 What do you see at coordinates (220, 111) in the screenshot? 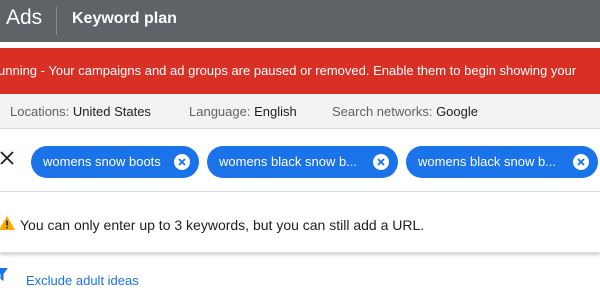
I see `filter-language-label: Language:` at bounding box center [220, 111].